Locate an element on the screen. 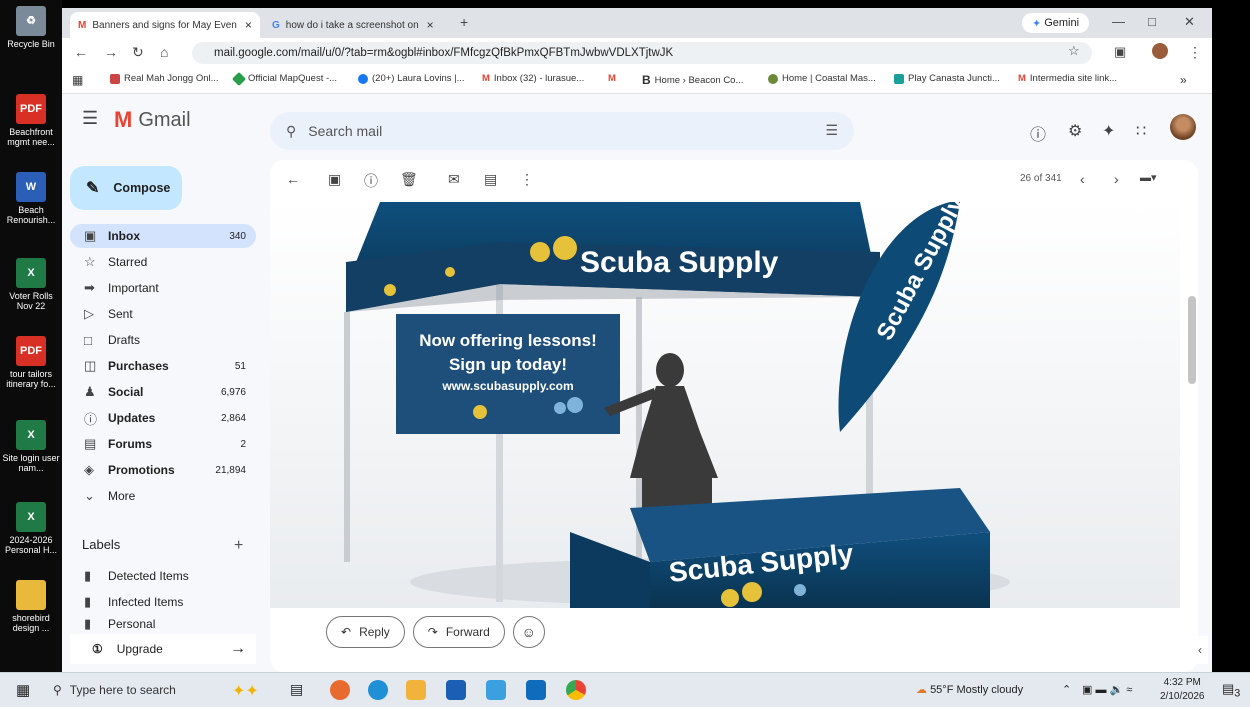 Image resolution: width=1250 pixels, height=707 pixels. label-item: ▮ Personal is located at coordinates (163, 624).